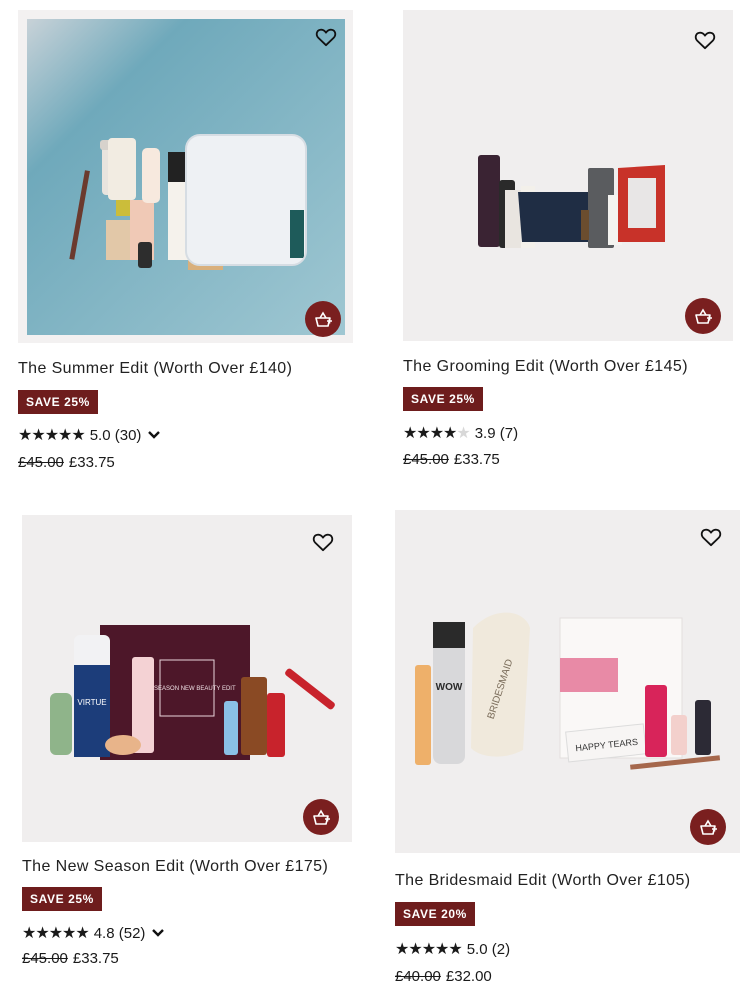 Image resolution: width=750 pixels, height=990 pixels. Describe the element at coordinates (418, 976) in the screenshot. I see `original-price: £40.00` at that location.